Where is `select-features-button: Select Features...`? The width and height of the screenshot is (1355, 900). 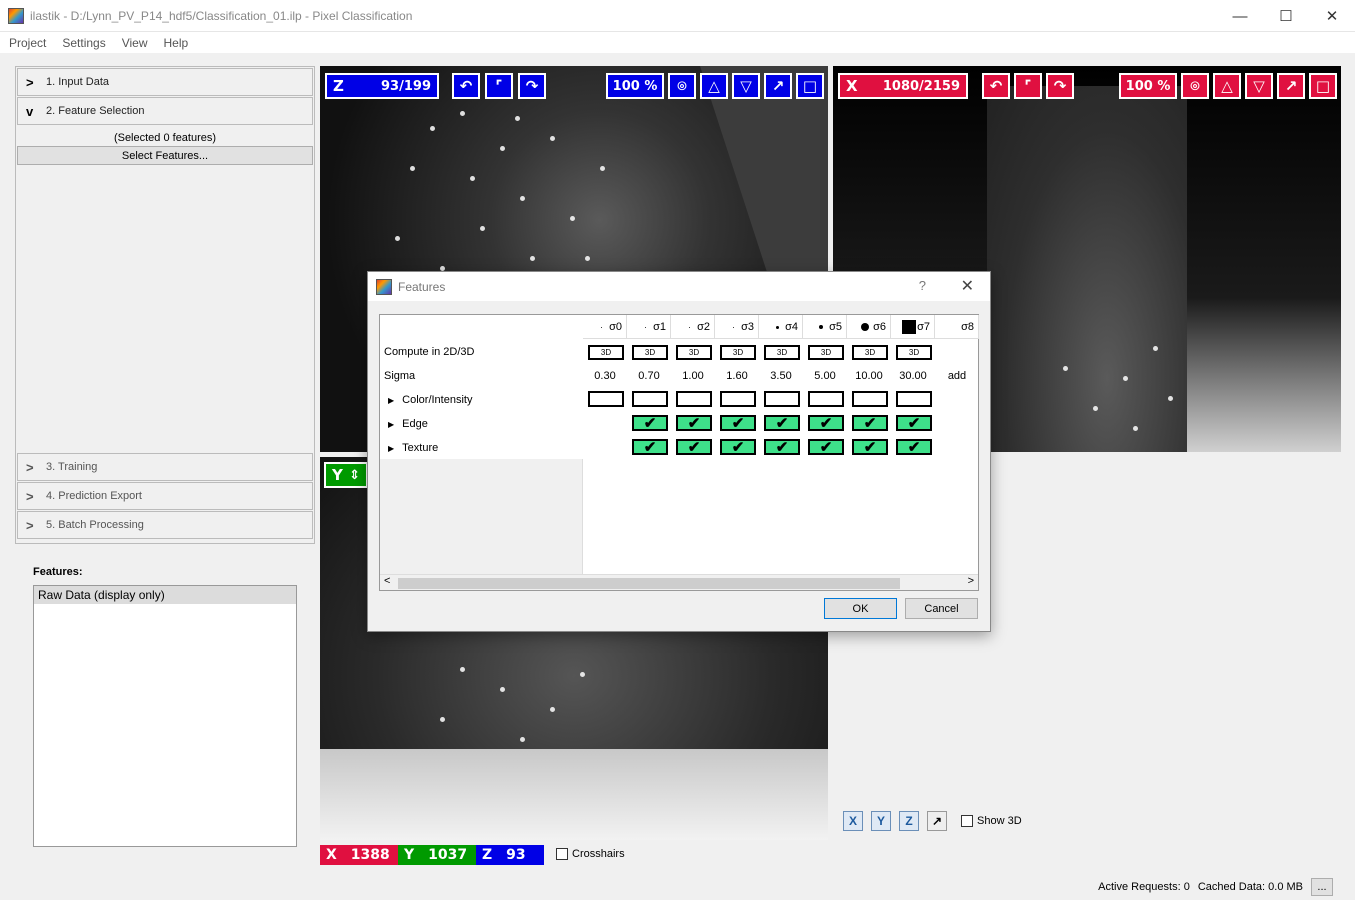
select-features-button: Select Features... is located at coordinates (165, 155).